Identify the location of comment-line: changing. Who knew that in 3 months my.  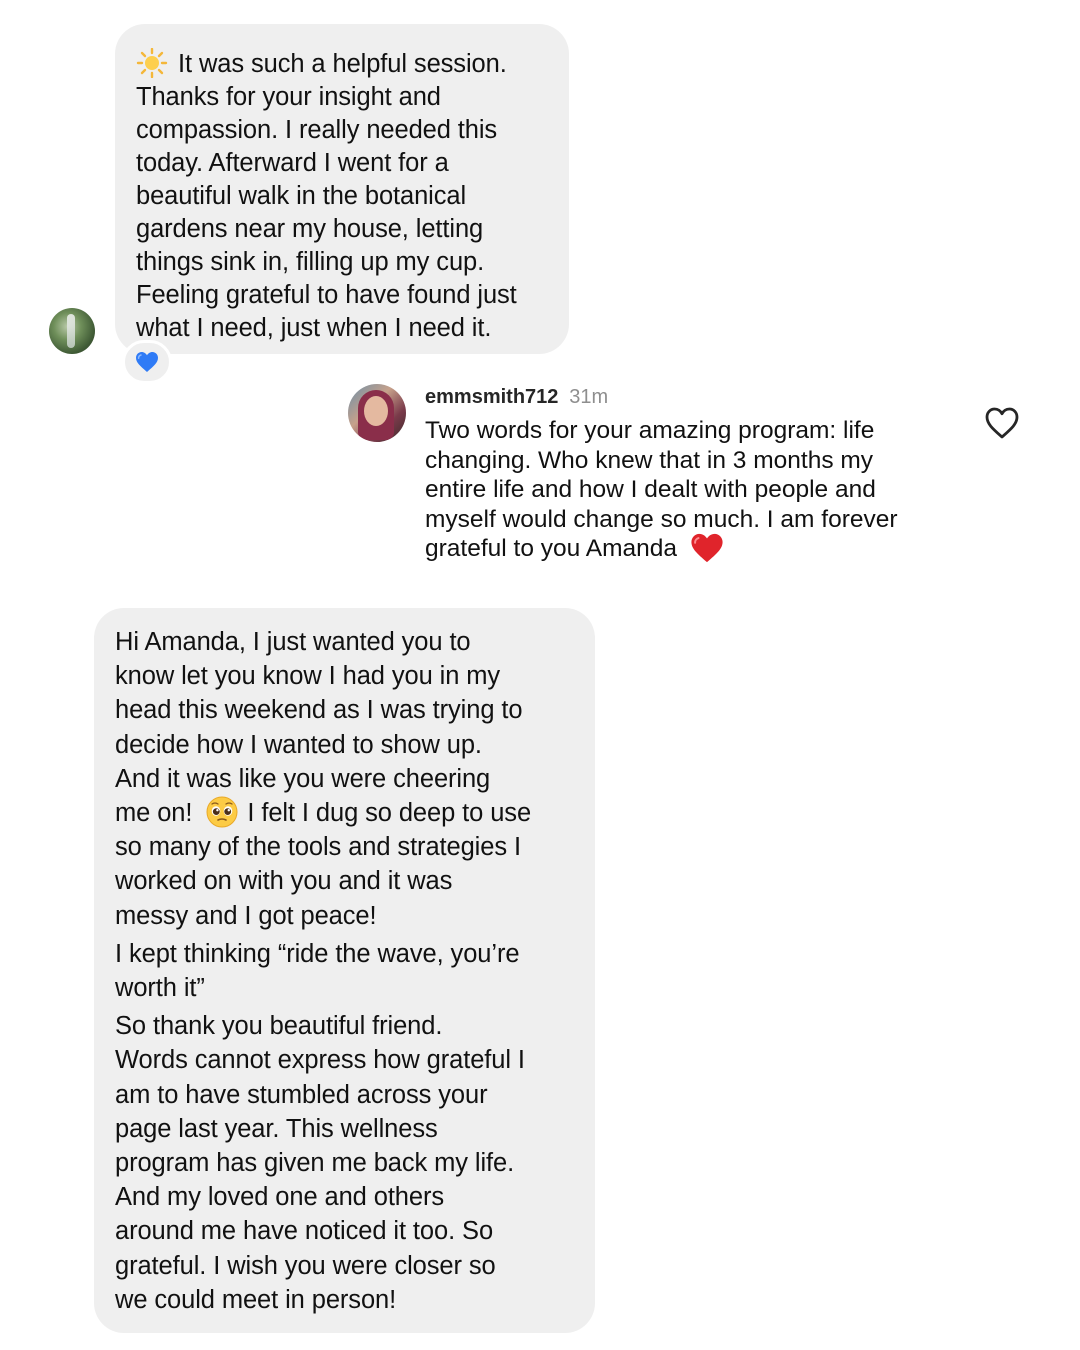
(649, 460).